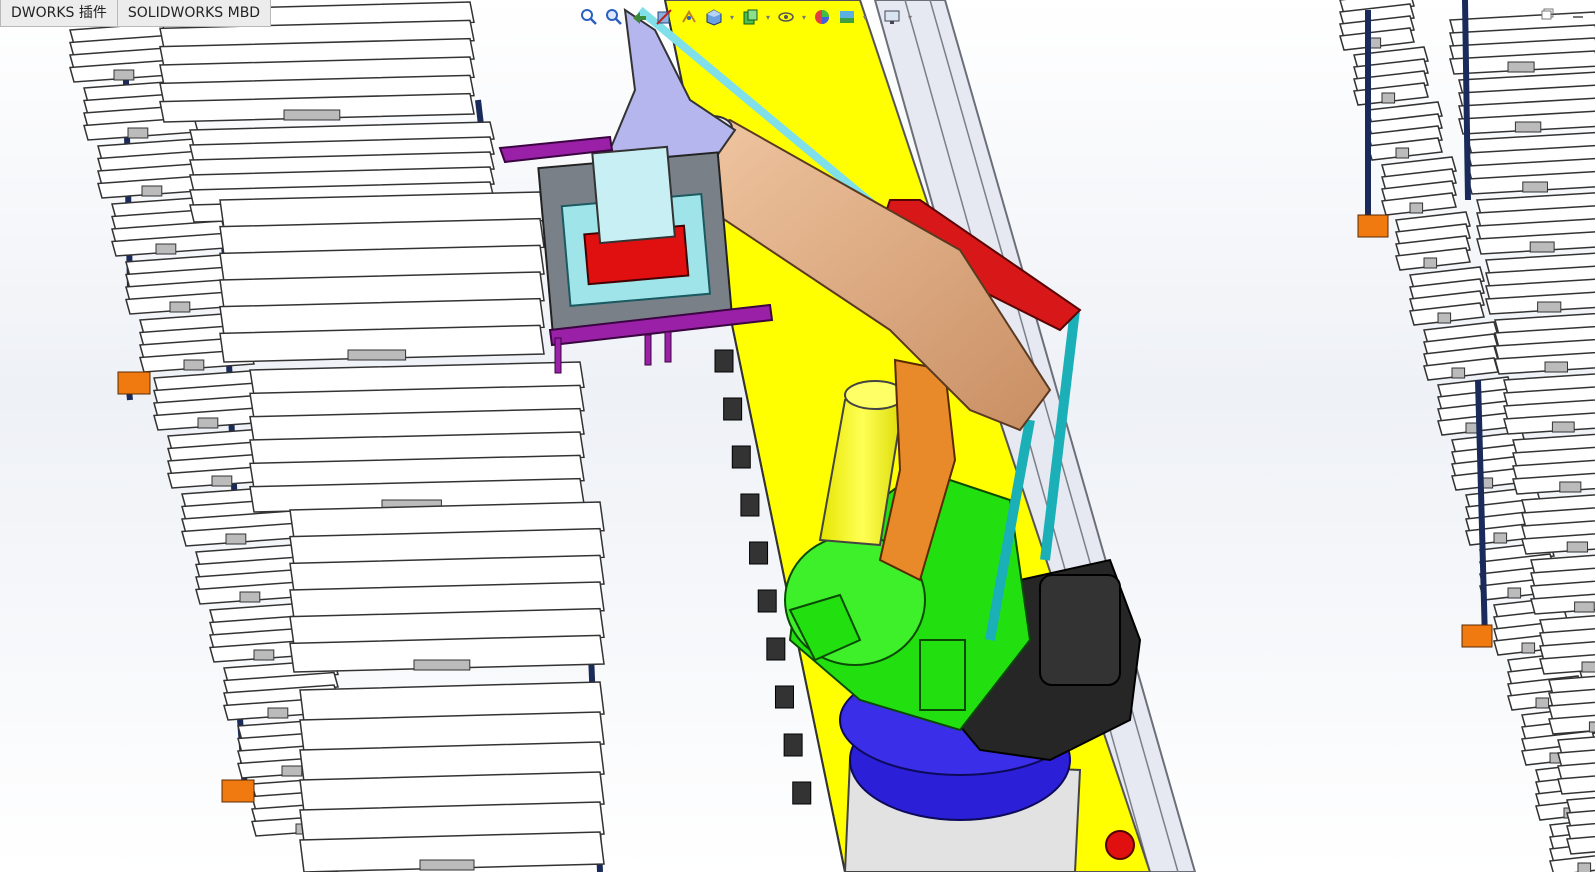  Describe the element at coordinates (59, 13) in the screenshot. I see `tab-dworks-addins: DWORKS 插件` at that location.